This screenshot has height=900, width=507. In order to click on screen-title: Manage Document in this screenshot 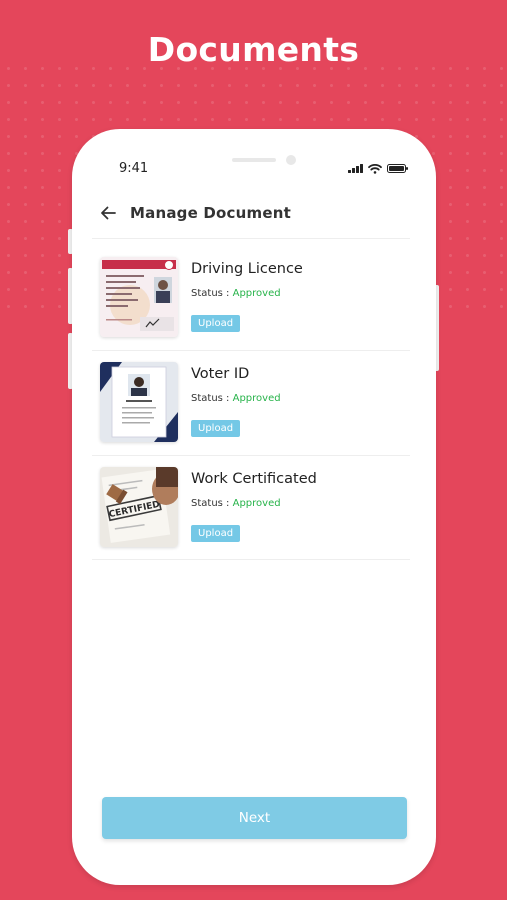, I will do `click(210, 213)`.